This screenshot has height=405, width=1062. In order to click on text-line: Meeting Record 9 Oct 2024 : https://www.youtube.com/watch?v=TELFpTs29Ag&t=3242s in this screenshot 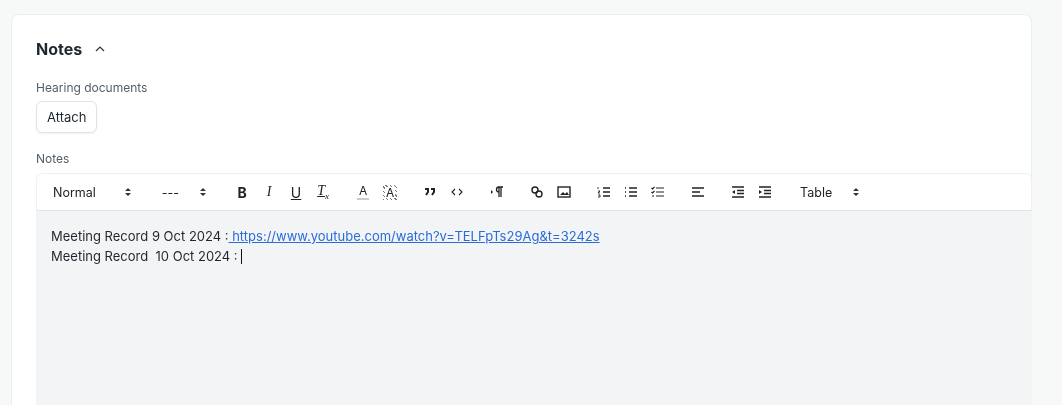, I will do `click(326, 236)`.